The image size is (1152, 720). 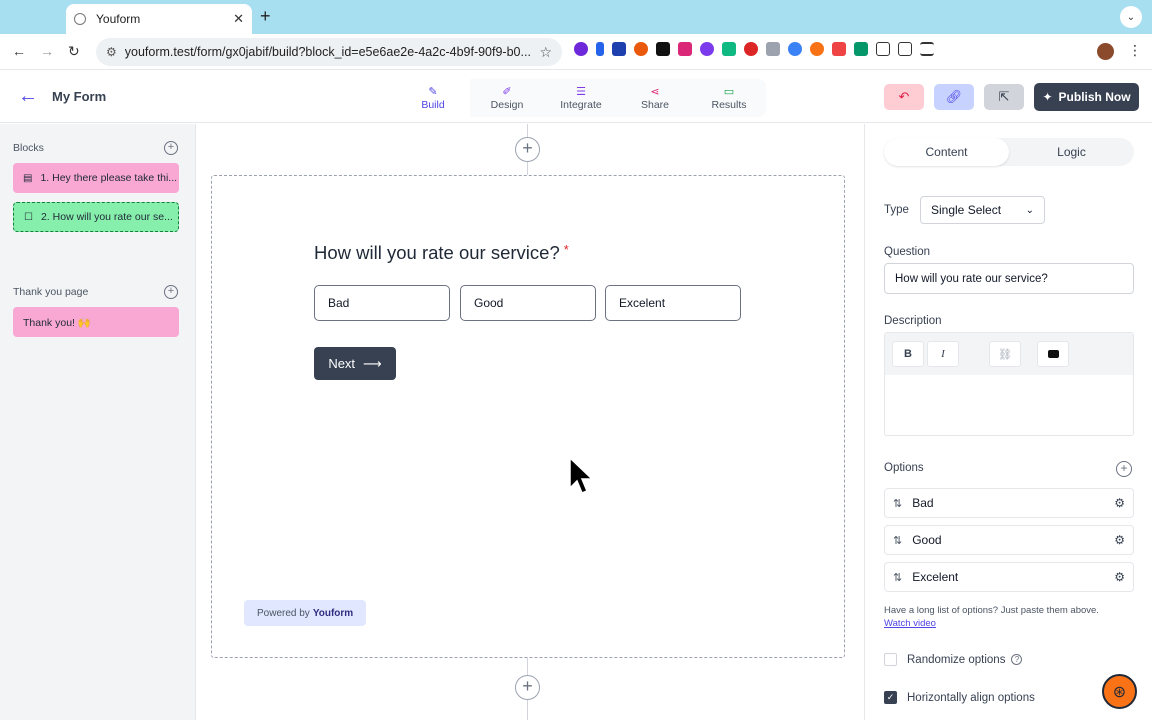 What do you see at coordinates (382, 303) in the screenshot?
I see `option-bad: Bad` at bounding box center [382, 303].